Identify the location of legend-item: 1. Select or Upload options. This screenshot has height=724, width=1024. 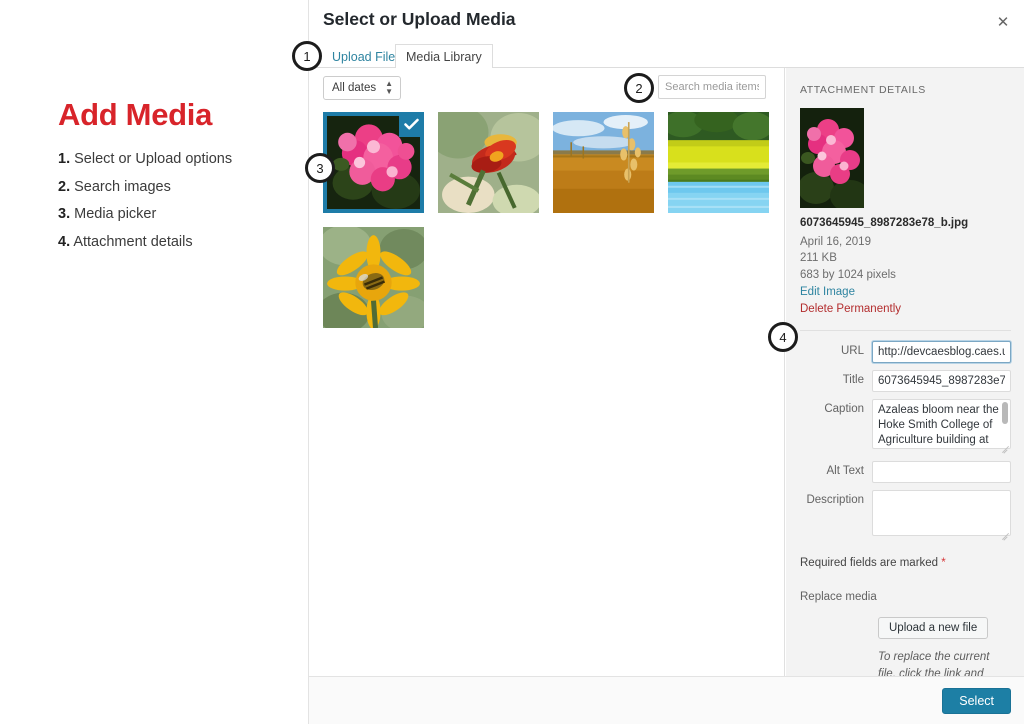
(173, 160).